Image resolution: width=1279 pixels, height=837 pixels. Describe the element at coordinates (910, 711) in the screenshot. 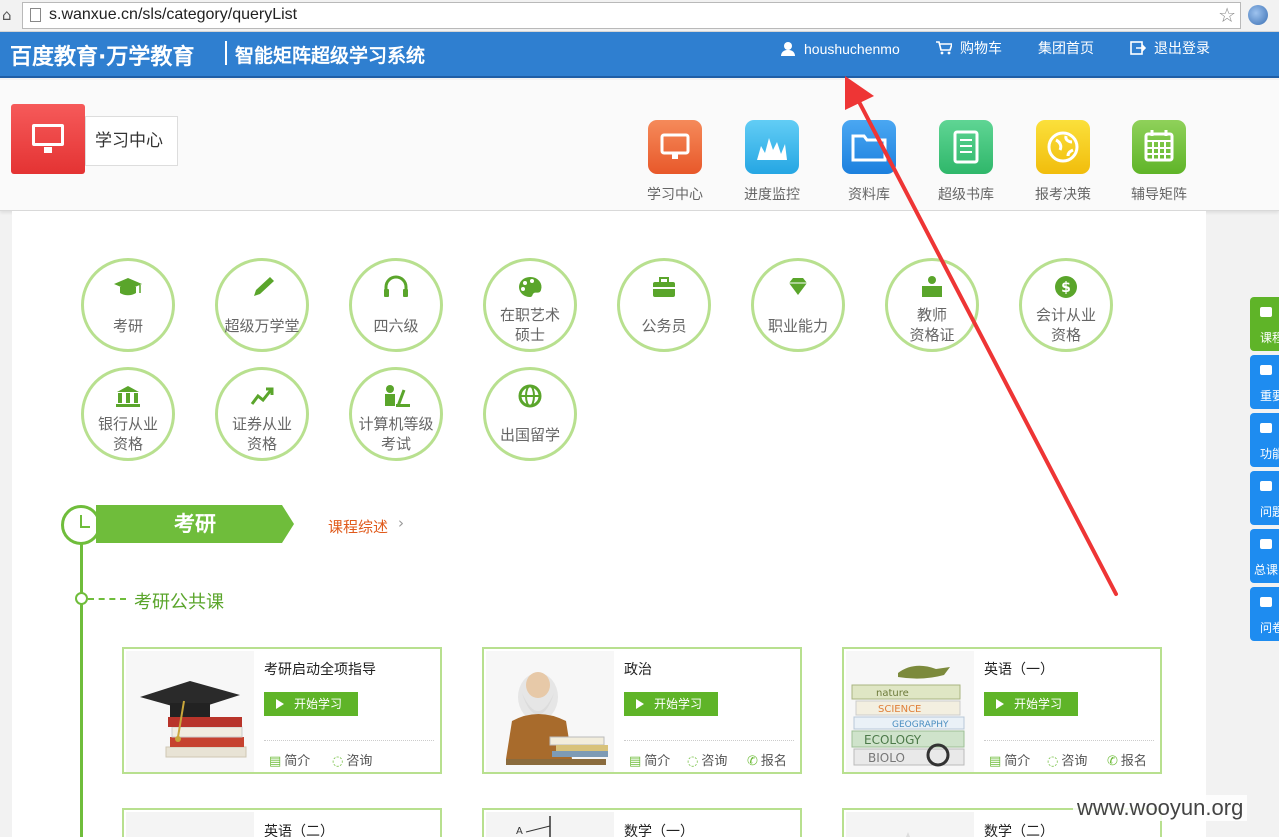

I see `course-thumbnail: nature SCIENCE GEOGRAPHY ECOLOGY BIOLO` at that location.